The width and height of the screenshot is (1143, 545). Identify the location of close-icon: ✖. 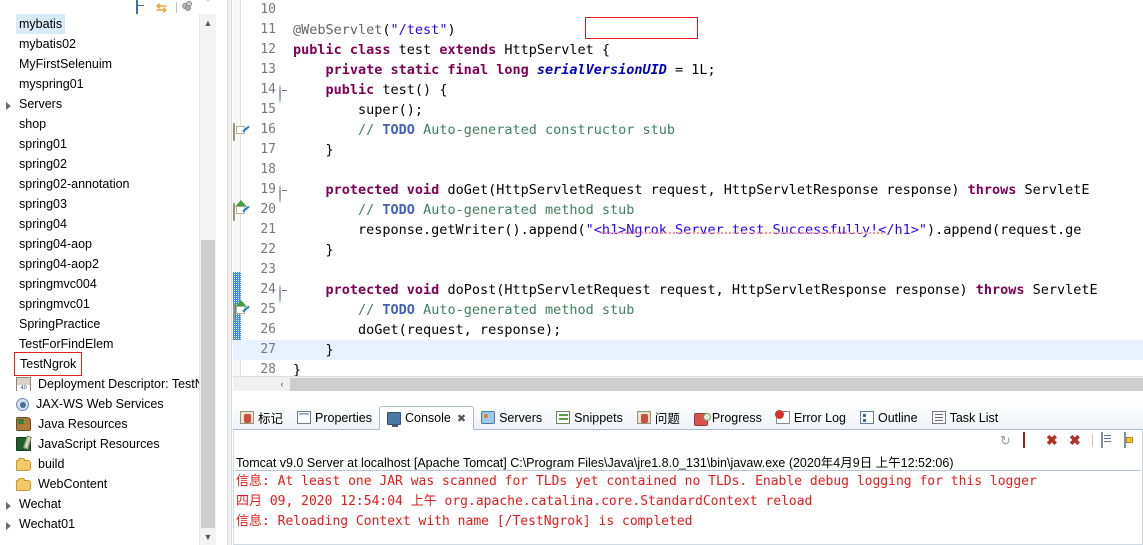
(461, 418).